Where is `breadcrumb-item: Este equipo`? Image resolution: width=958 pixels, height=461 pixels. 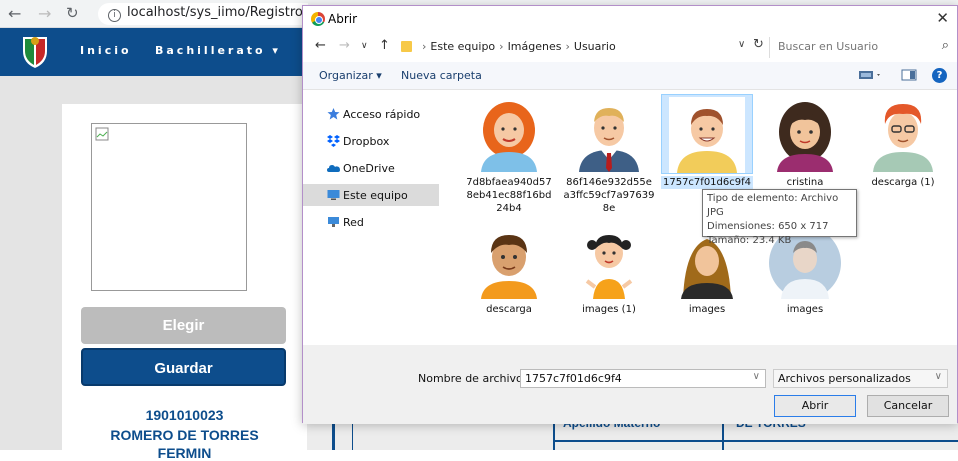
breadcrumb-item: Este equipo is located at coordinates (462, 46).